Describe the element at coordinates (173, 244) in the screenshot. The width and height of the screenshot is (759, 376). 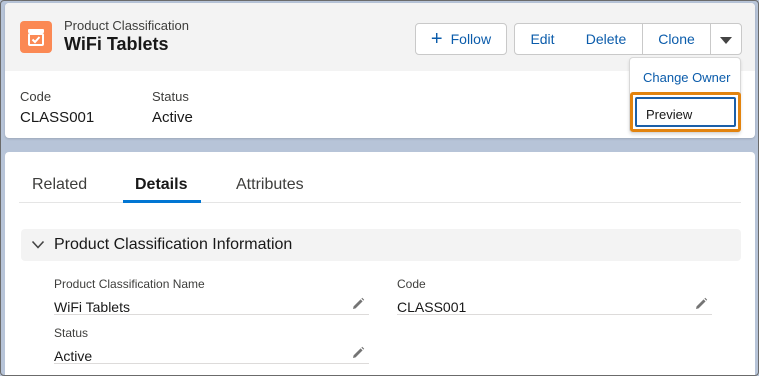
I see `section-title: Product Classification Information` at that location.